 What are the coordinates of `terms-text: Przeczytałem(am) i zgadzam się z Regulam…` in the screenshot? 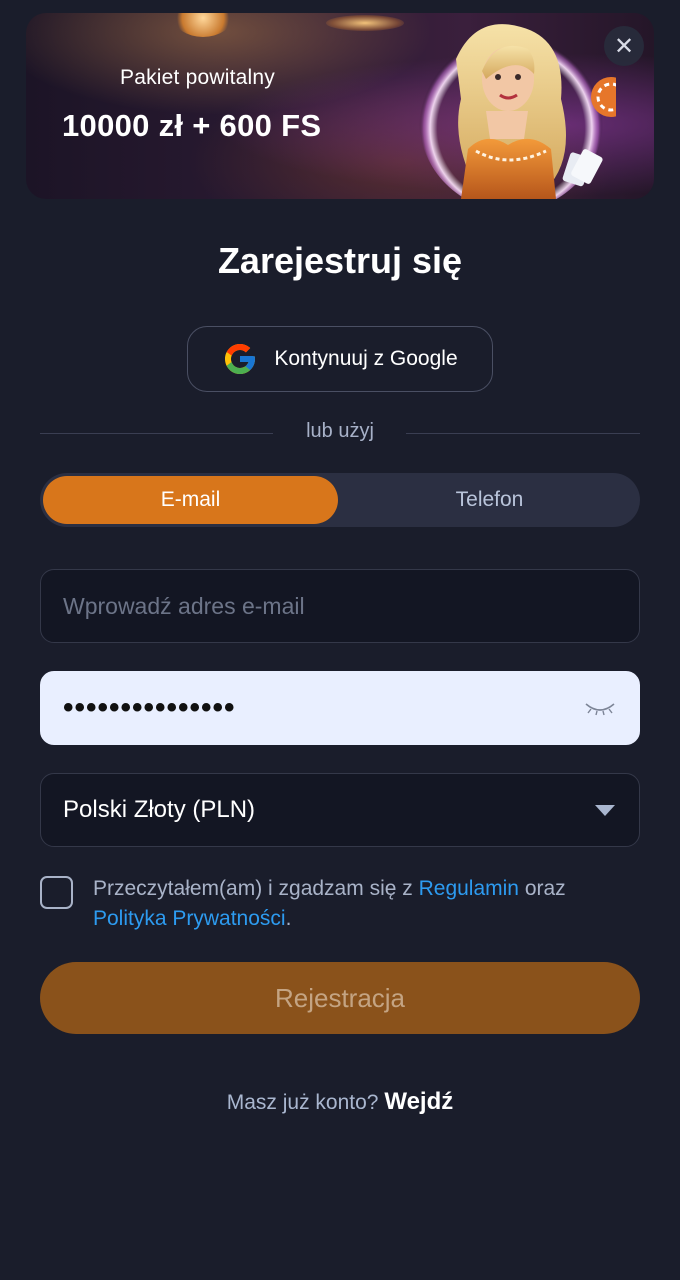 It's located at (373, 904).